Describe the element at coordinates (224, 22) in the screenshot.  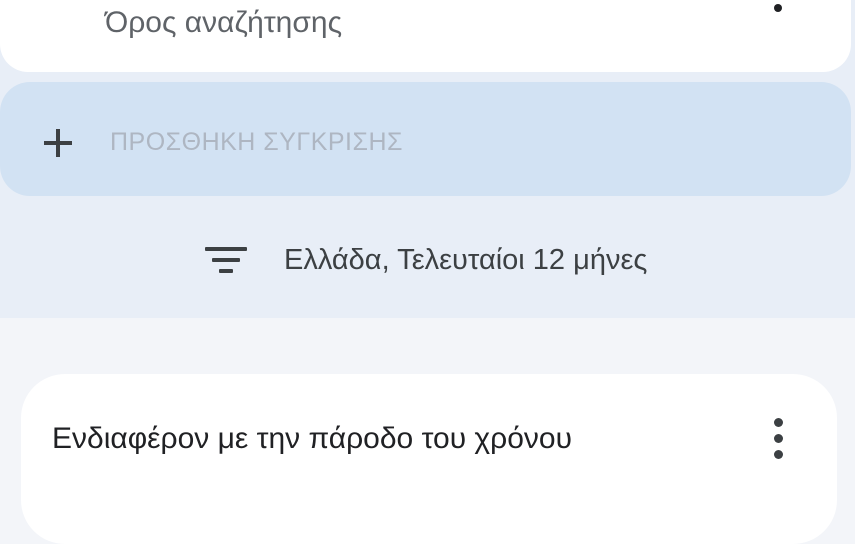
I see `search-term-subtitle: Όρος αναζήτησης` at that location.